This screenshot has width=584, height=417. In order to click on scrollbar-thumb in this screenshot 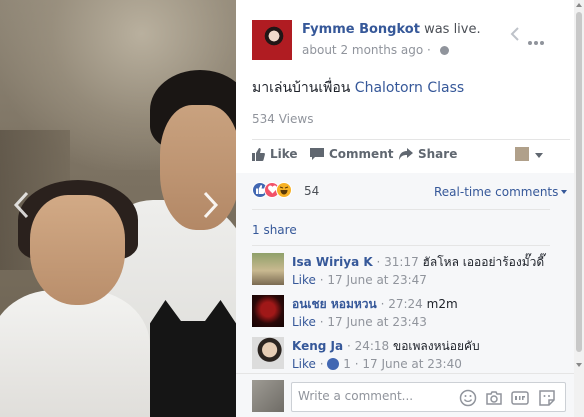, I will do `click(579, 182)`.